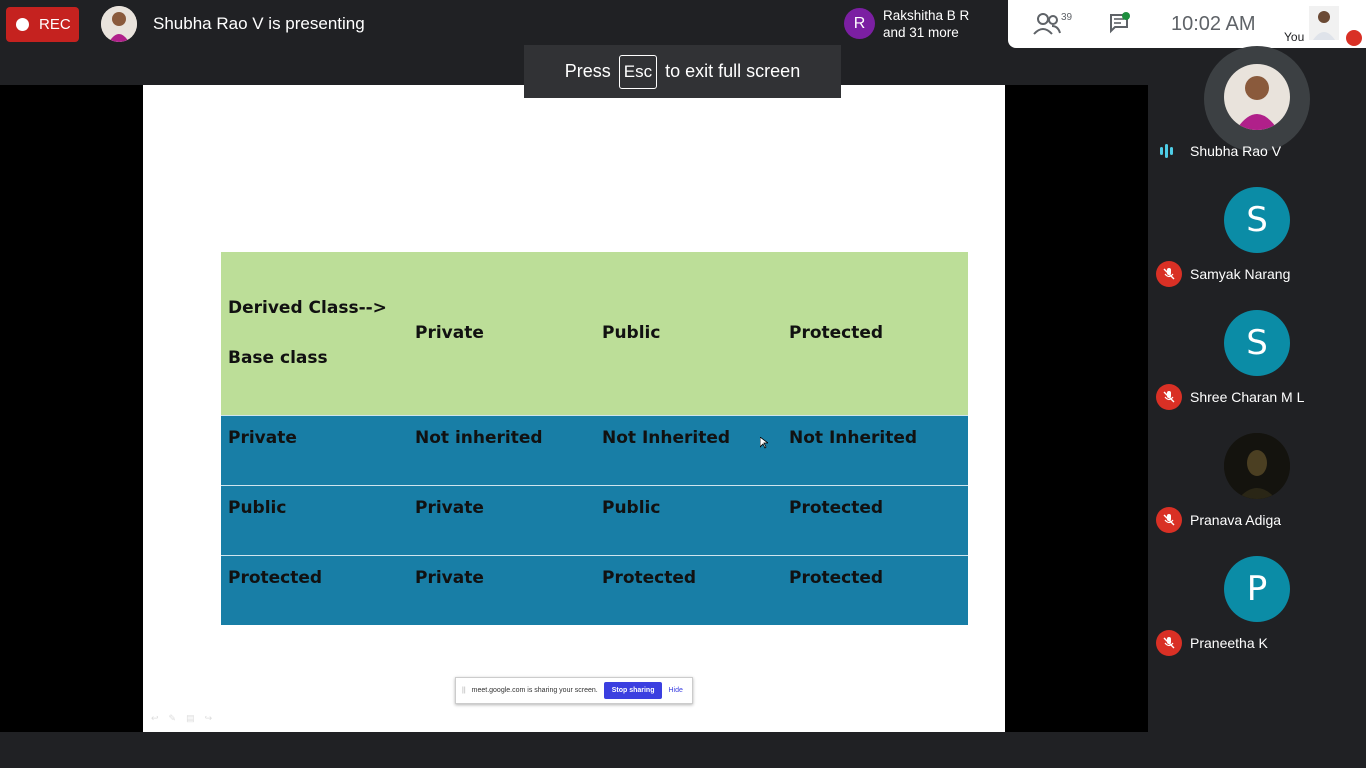 This screenshot has height=768, width=1366. What do you see at coordinates (1257, 589) in the screenshot?
I see `participant-avatar: P` at bounding box center [1257, 589].